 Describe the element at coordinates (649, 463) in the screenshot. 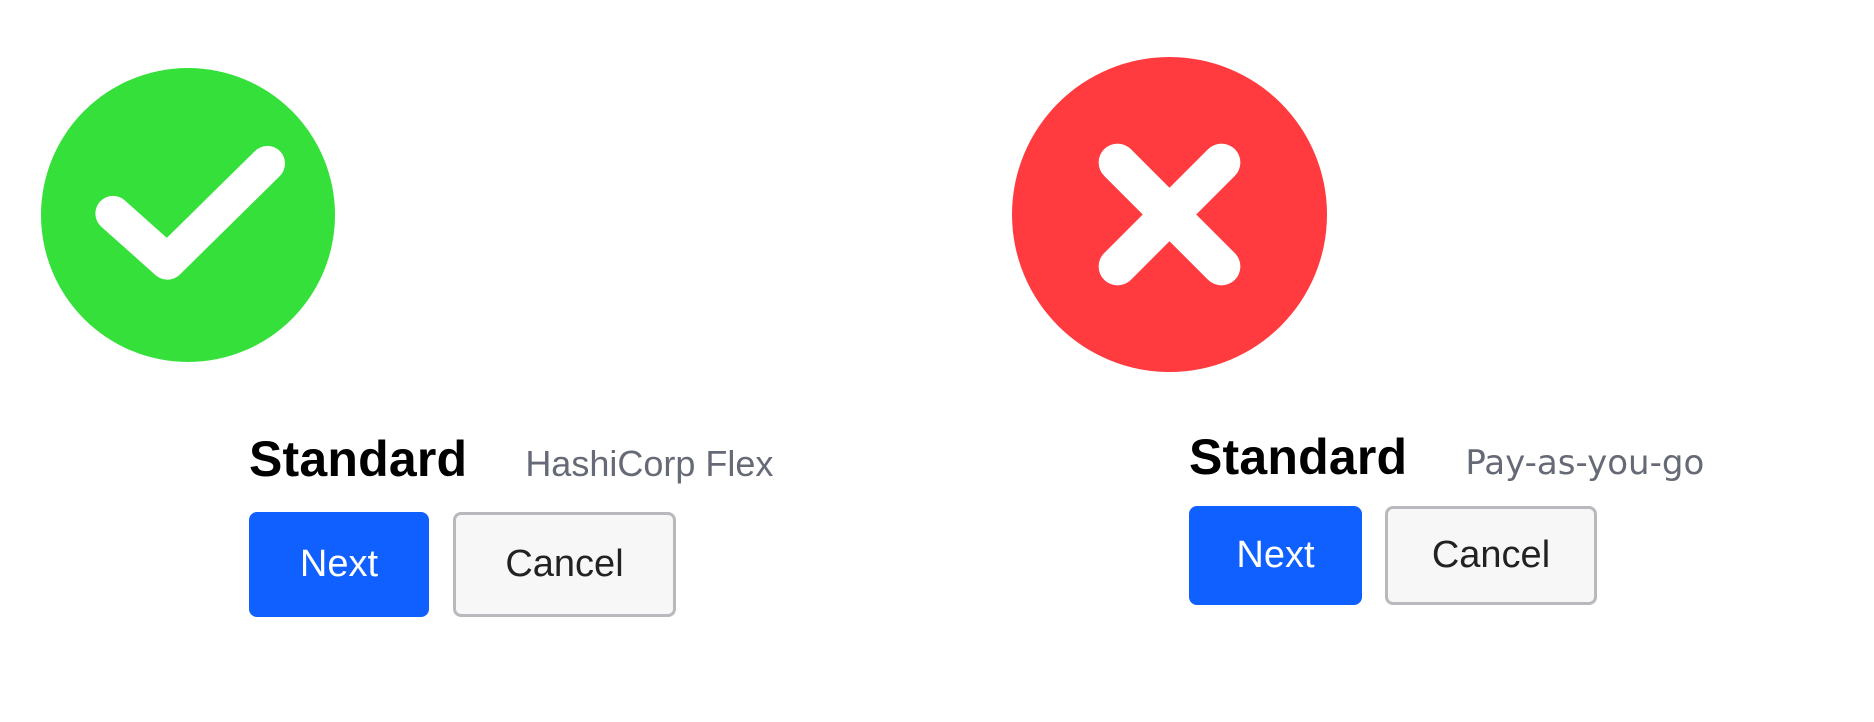

I see `plan-name: HashiCorp Flex` at that location.